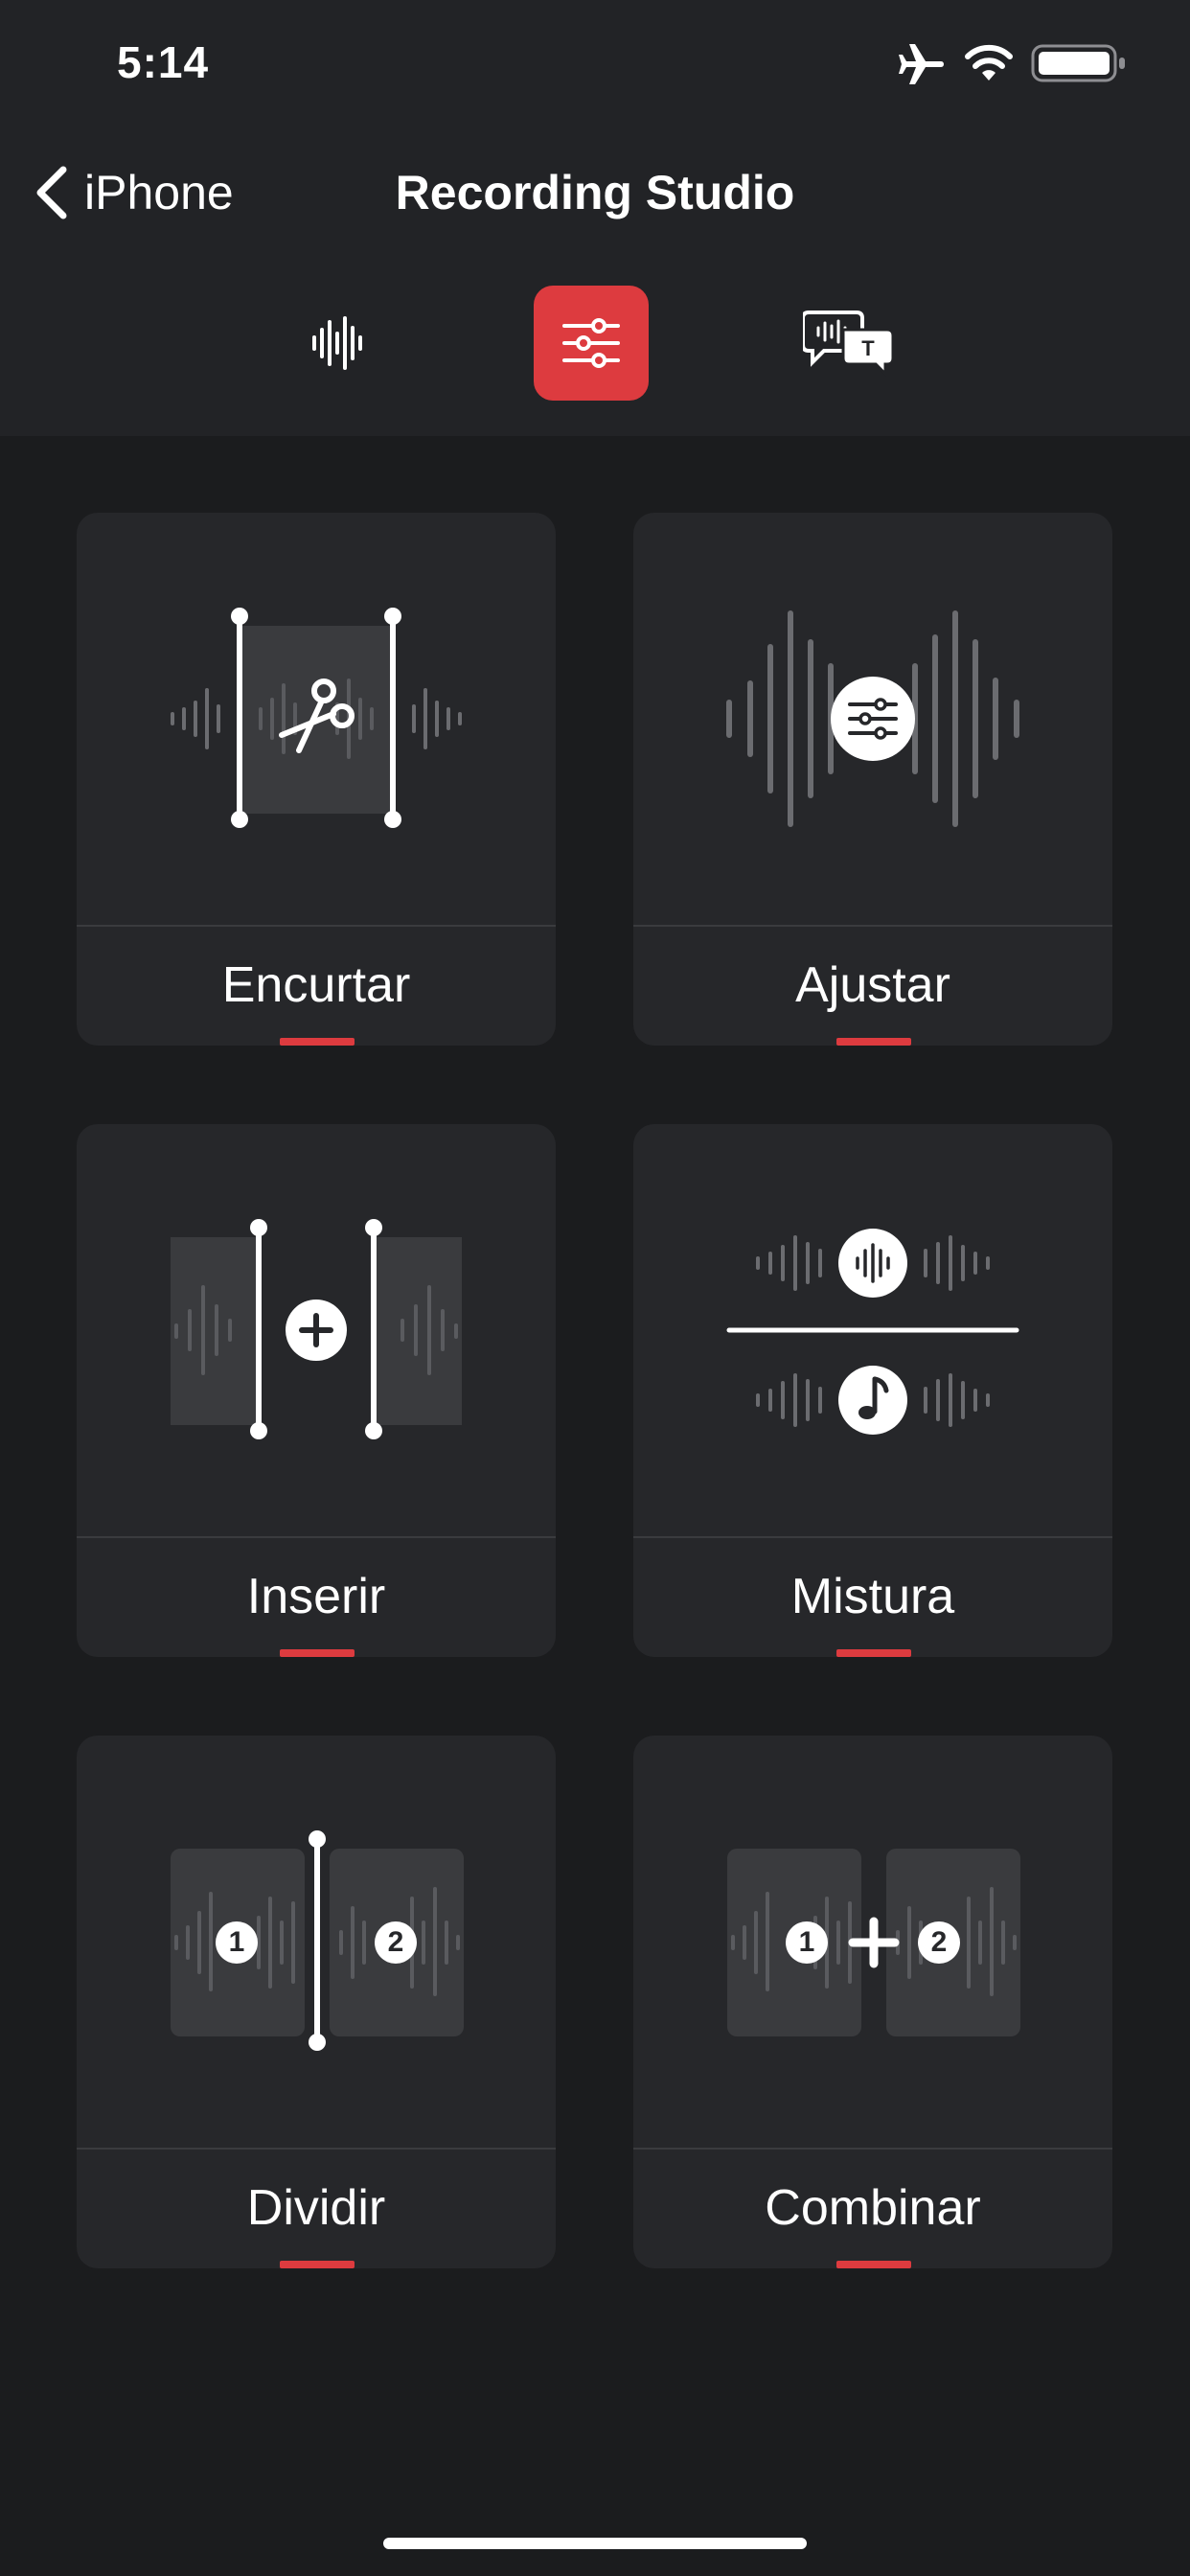  What do you see at coordinates (873, 2208) in the screenshot?
I see `tool-label: Combinar` at bounding box center [873, 2208].